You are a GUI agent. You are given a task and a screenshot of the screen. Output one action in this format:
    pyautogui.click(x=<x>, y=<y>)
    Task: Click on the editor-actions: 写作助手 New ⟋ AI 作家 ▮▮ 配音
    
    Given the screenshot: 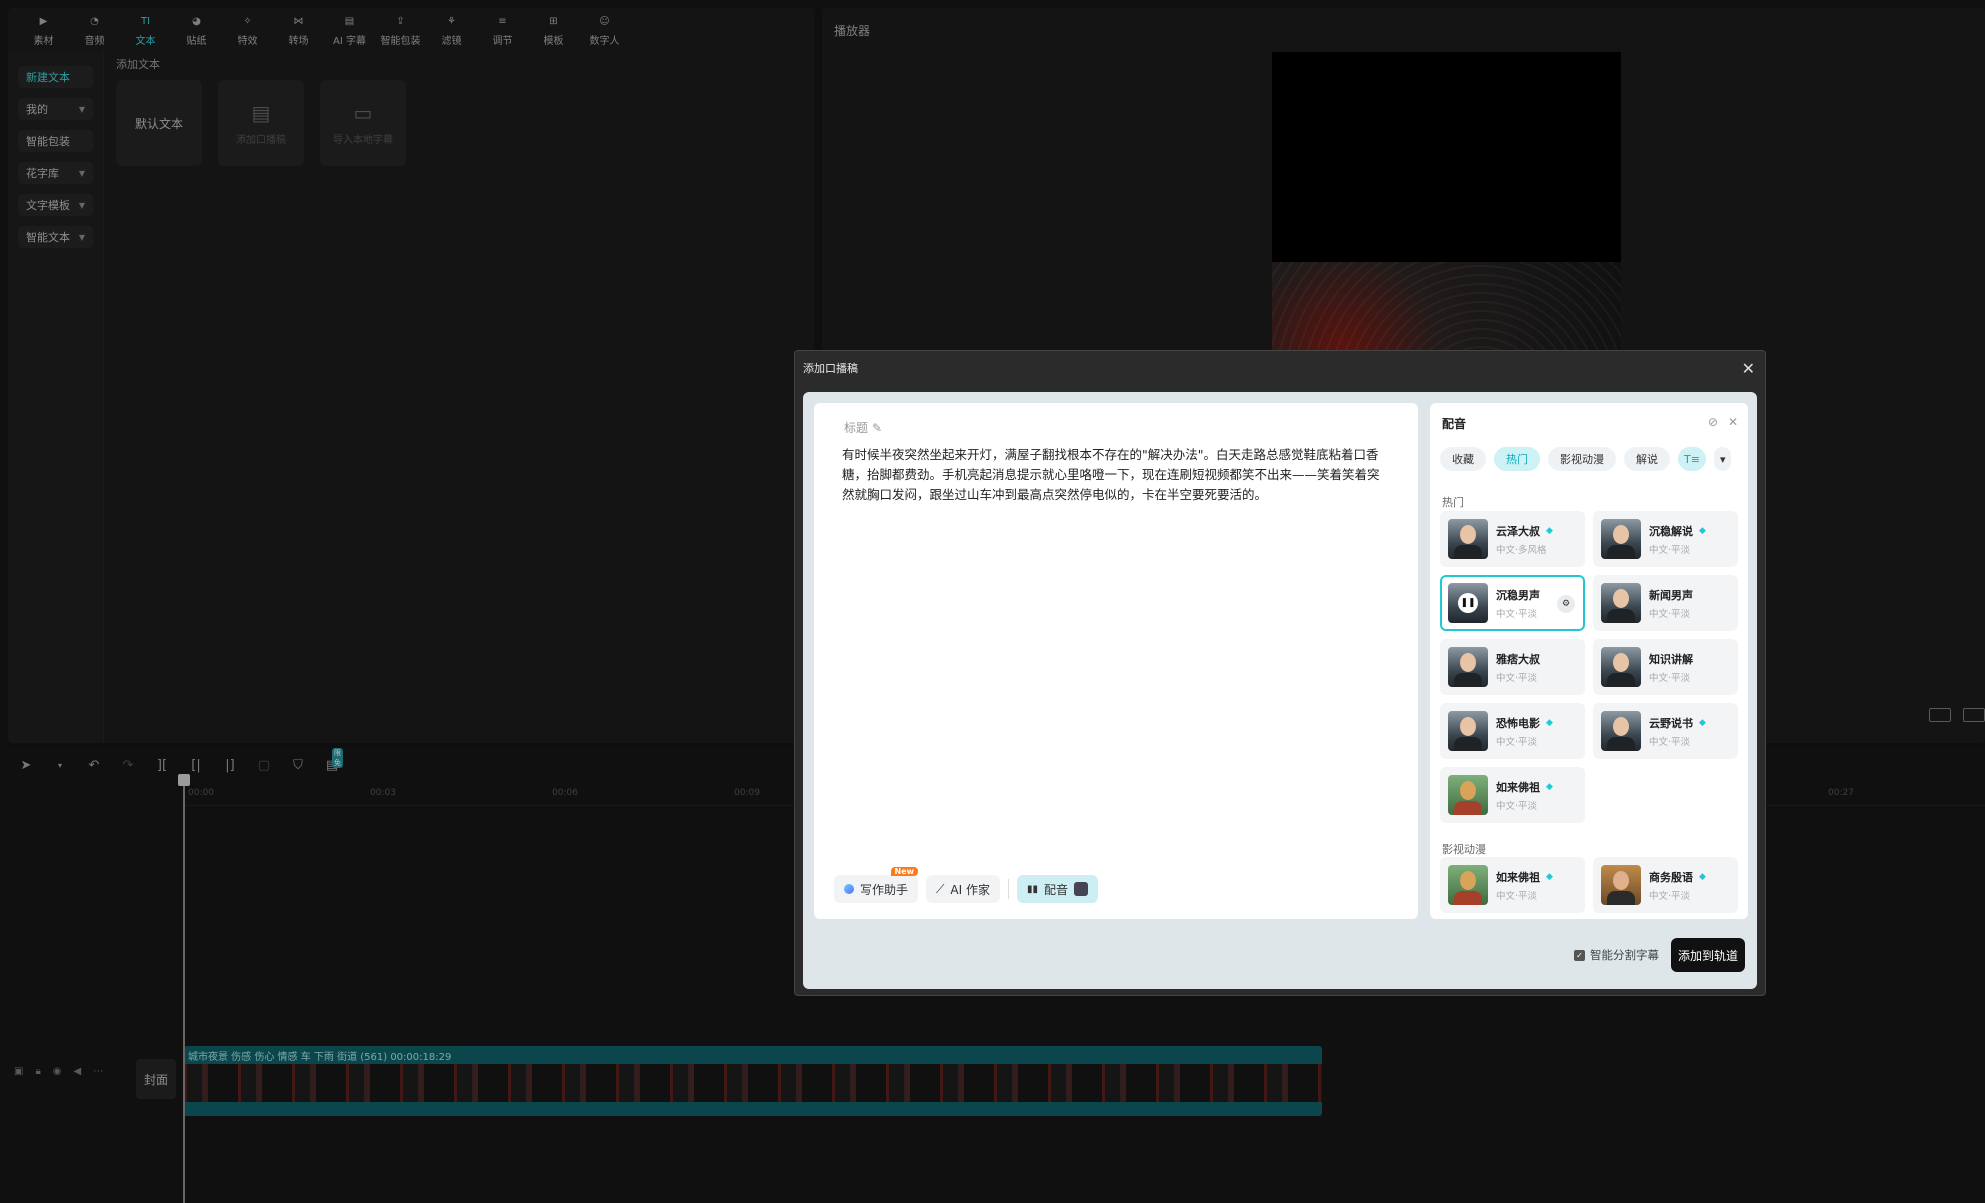 What is the action you would take?
    pyautogui.click(x=966, y=885)
    